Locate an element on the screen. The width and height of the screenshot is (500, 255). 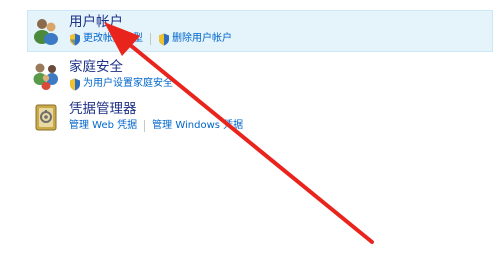
delete-user-account-link: 删除用户帐户 is located at coordinates (195, 39).